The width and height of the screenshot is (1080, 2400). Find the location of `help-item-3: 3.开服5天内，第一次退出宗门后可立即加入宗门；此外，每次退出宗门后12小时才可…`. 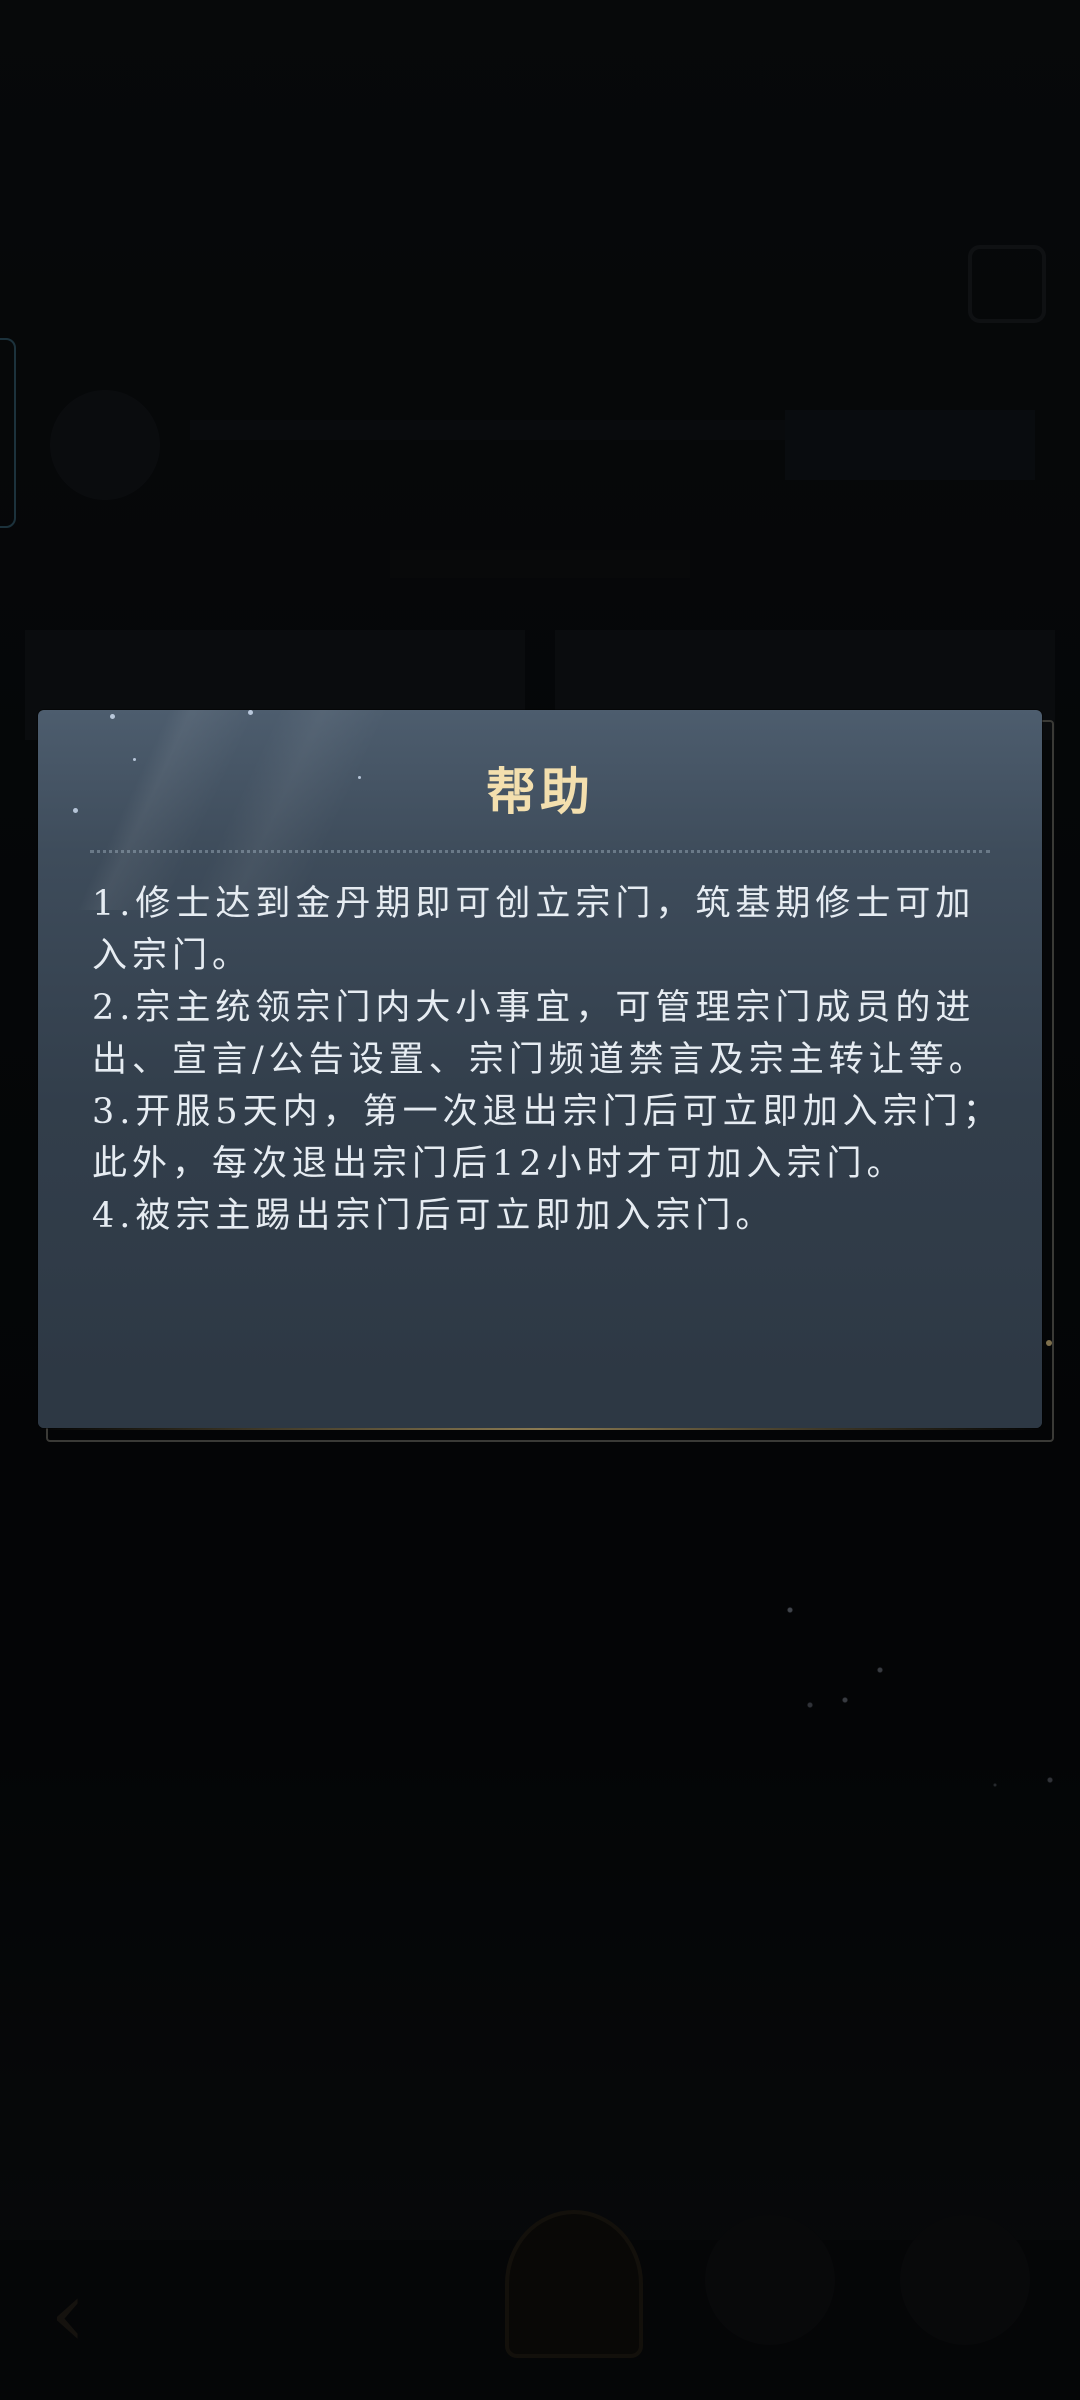

help-item-3: 3.开服5天内，第一次退出宗门后可立即加入宗门；此外，每次退出宗门后12小时才可… is located at coordinates (547, 1138).